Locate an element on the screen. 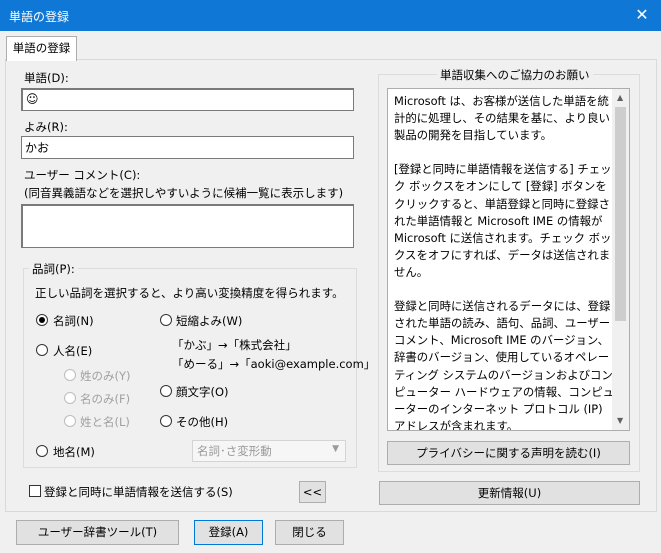  info-scrollbar: ▲ ▼ is located at coordinates (620, 259).